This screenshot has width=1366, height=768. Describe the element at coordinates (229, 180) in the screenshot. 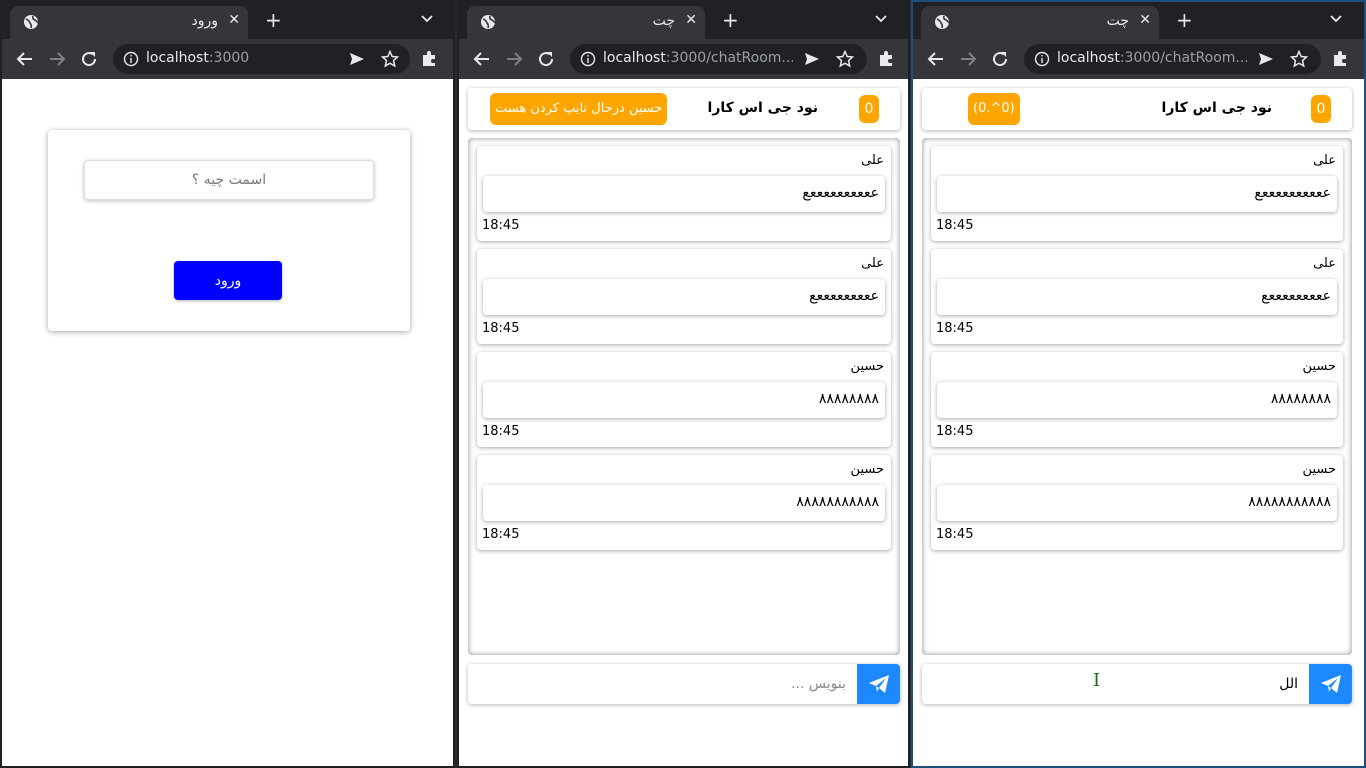

I see `name-input` at that location.